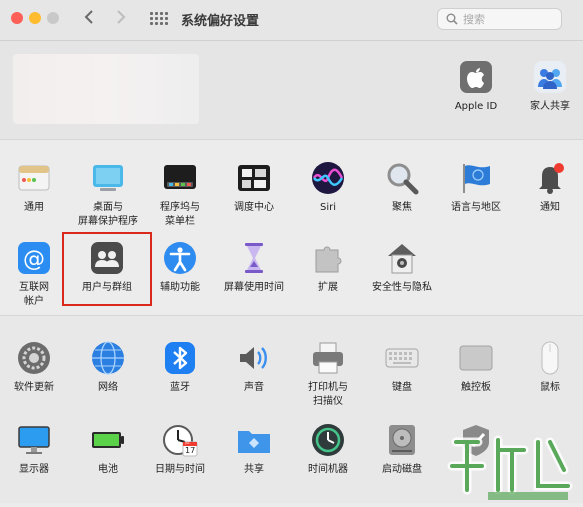  I want to click on pane-label: 启动磁盘, so click(402, 469).